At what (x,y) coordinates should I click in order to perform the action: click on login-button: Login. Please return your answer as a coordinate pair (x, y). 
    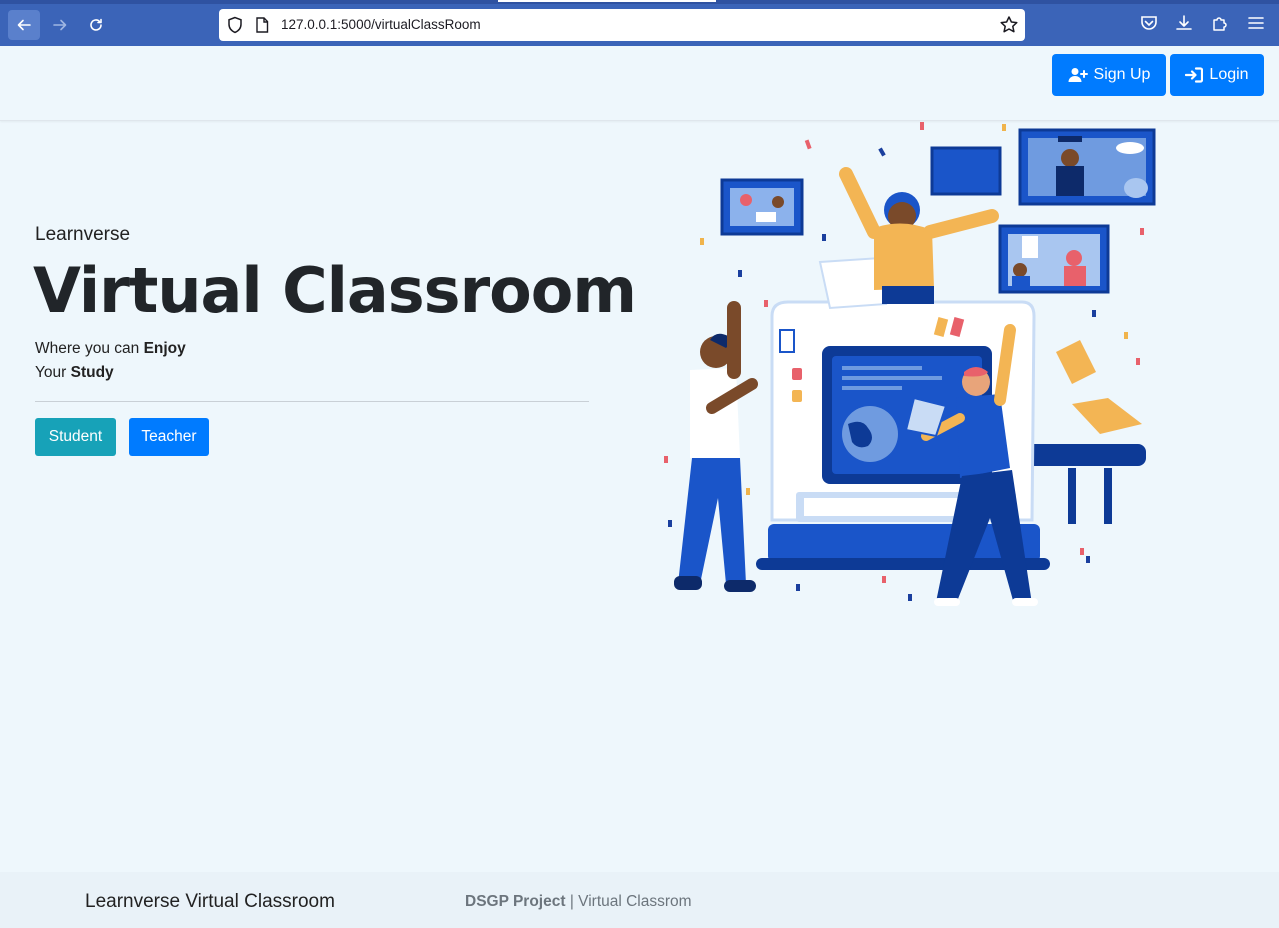
    Looking at the image, I should click on (1217, 75).